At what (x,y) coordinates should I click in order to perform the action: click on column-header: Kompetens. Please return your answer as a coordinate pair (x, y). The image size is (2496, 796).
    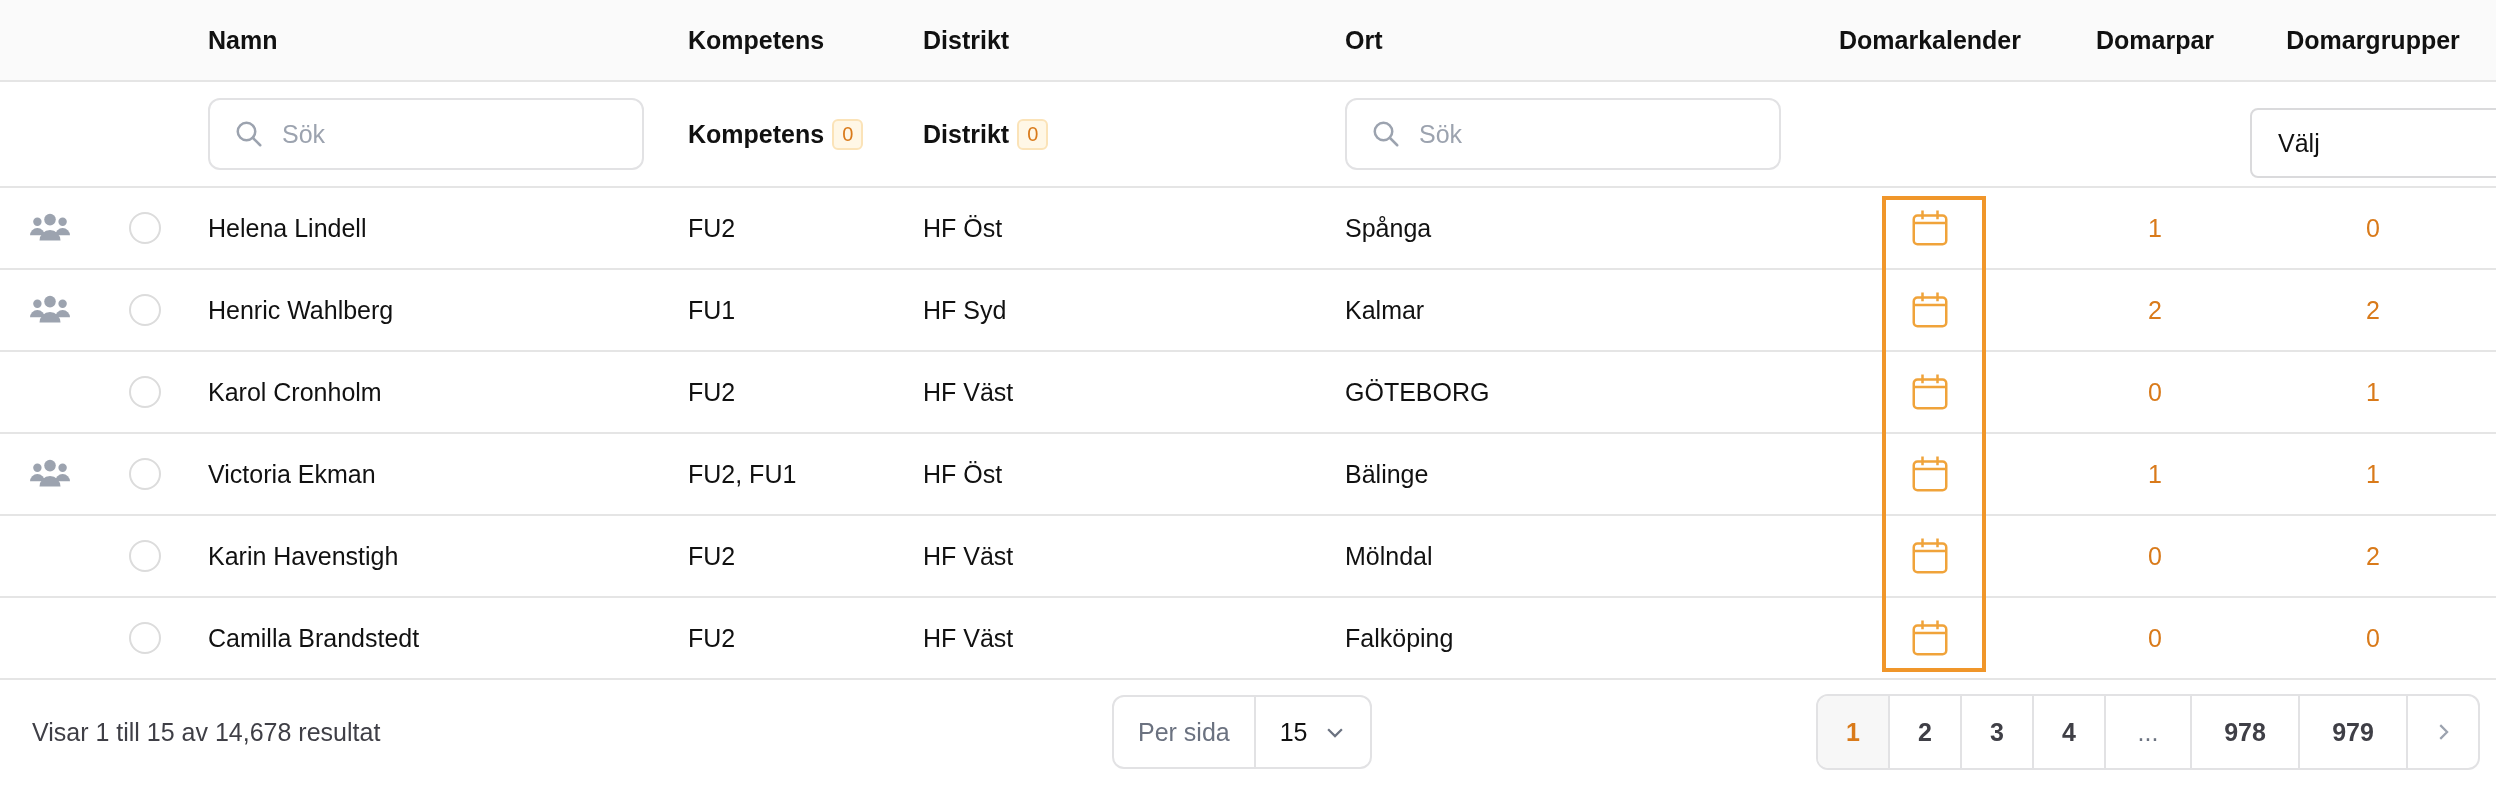
    Looking at the image, I should click on (787, 40).